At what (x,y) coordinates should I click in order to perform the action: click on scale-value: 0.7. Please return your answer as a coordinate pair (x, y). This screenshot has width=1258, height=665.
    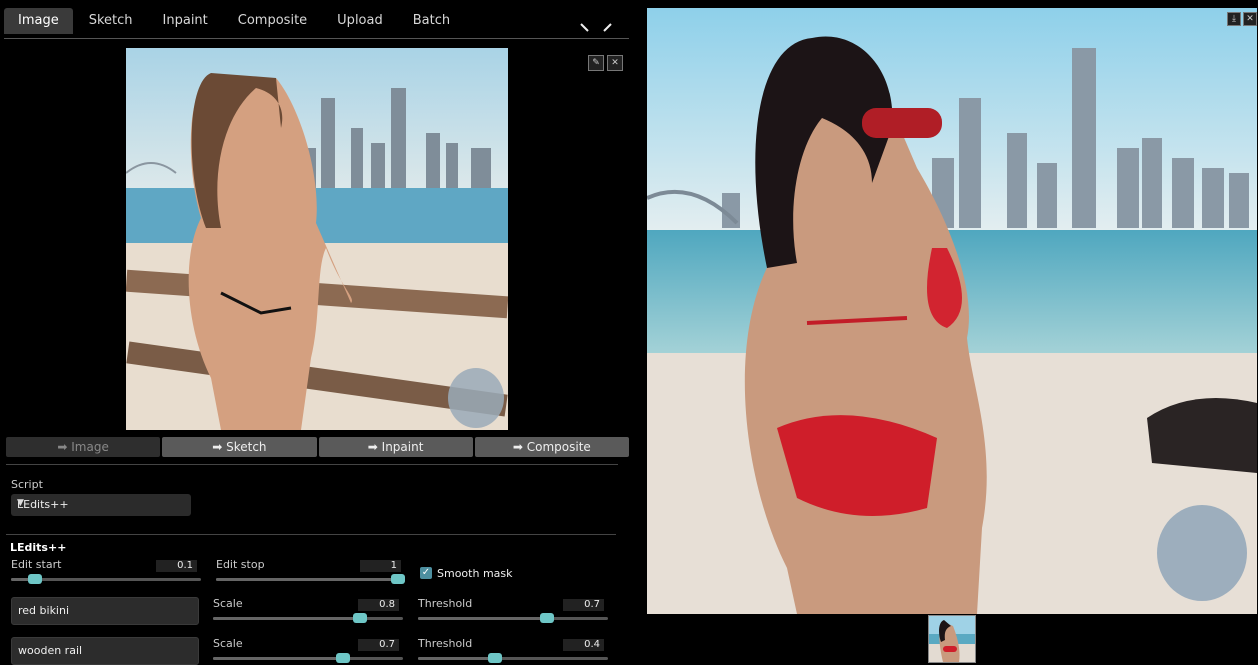
    Looking at the image, I should click on (378, 645).